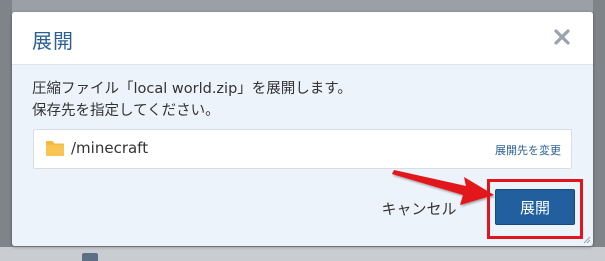 This screenshot has height=261, width=605. I want to click on destination-path-text: /minecraft, so click(110, 148).